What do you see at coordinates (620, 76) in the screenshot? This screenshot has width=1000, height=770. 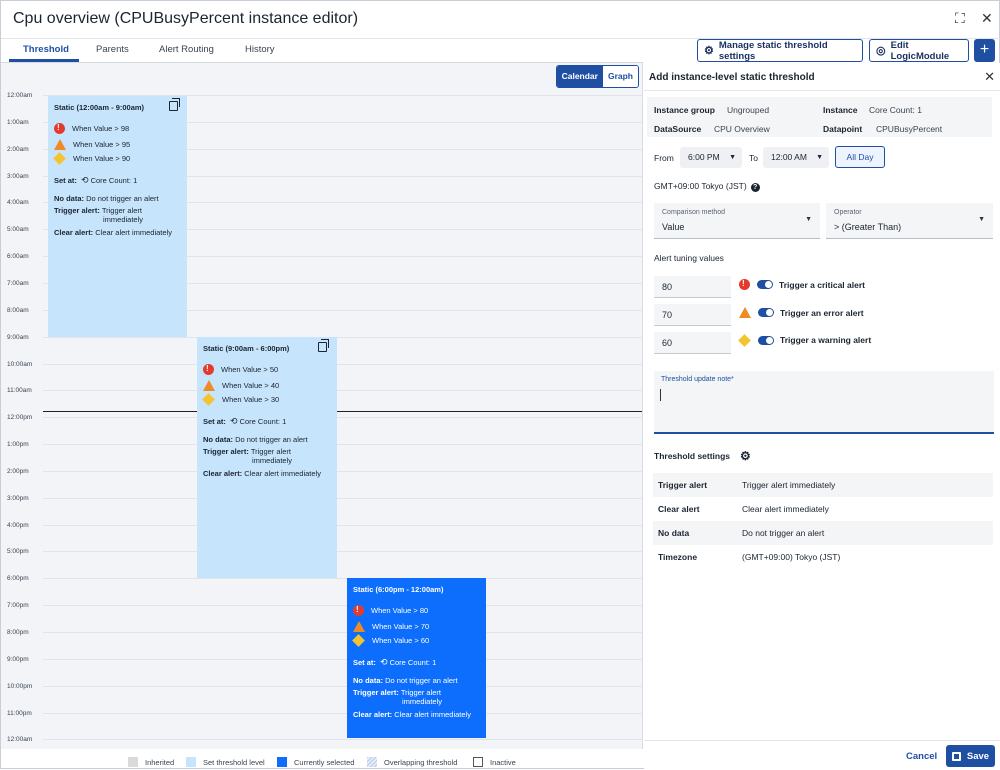 I see `graph-view-button: Graph` at bounding box center [620, 76].